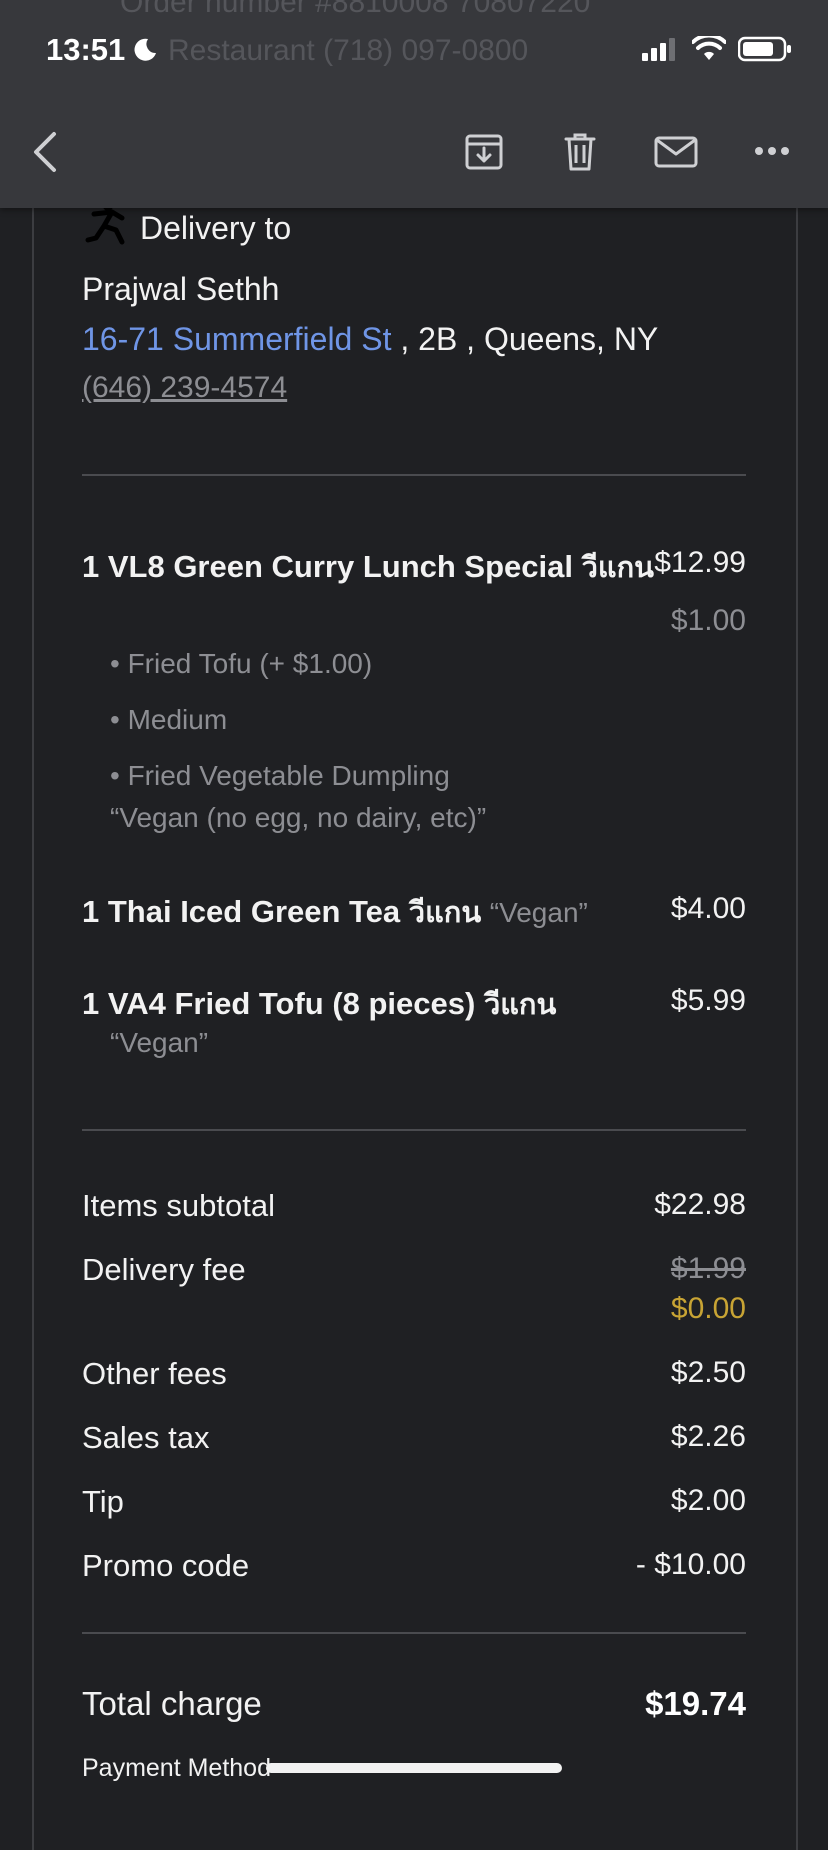  I want to click on trash-icon, so click(580, 152).